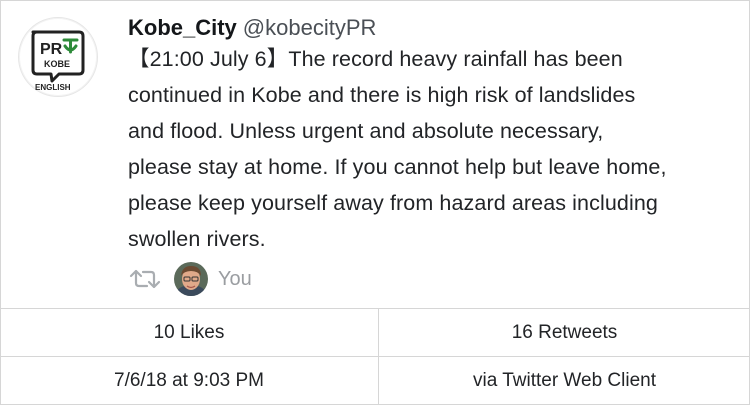  I want to click on retweeter-avatar, so click(191, 279).